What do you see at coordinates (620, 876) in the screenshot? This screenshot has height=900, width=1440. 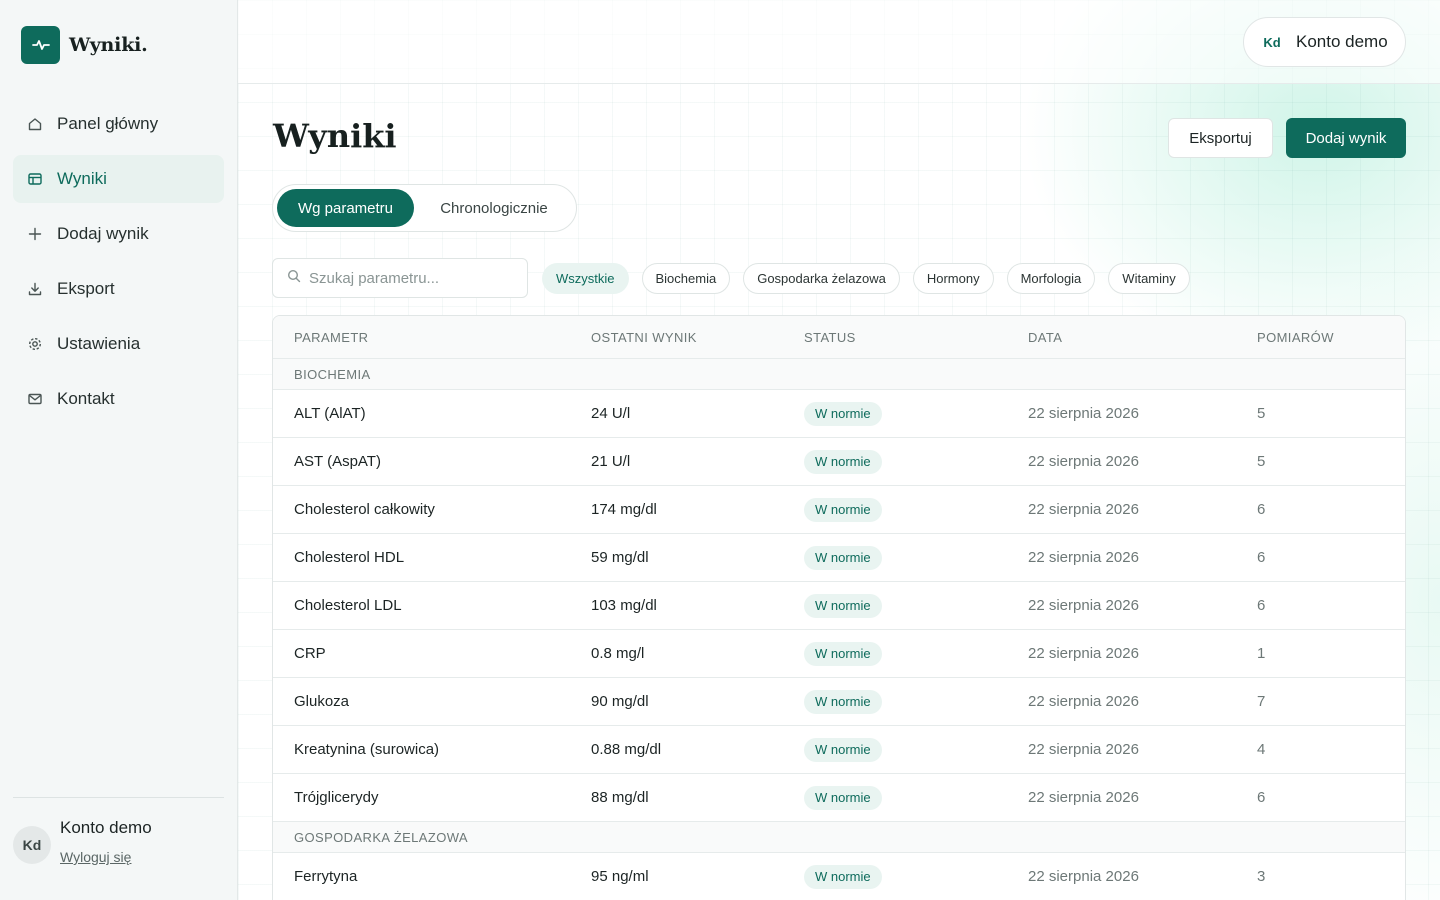 I see `last-result: 95 ng/ml` at bounding box center [620, 876].